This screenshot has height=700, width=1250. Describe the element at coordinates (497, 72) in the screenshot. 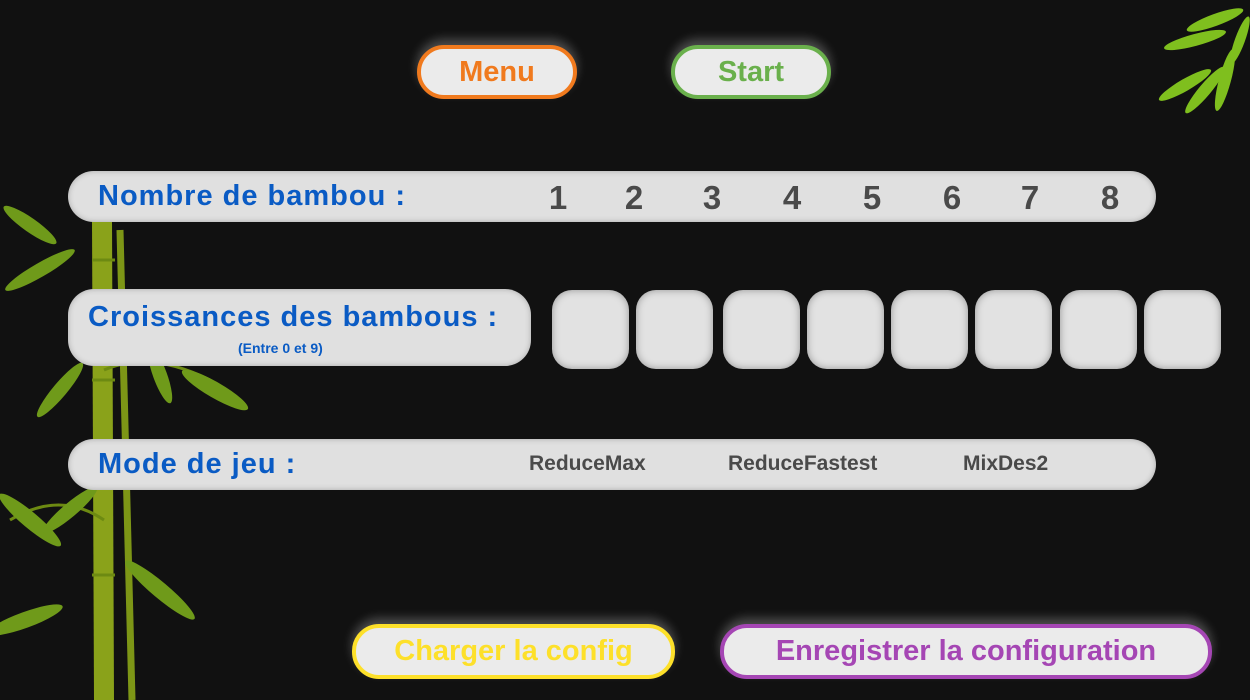

I see `menu-button: Menu` at that location.